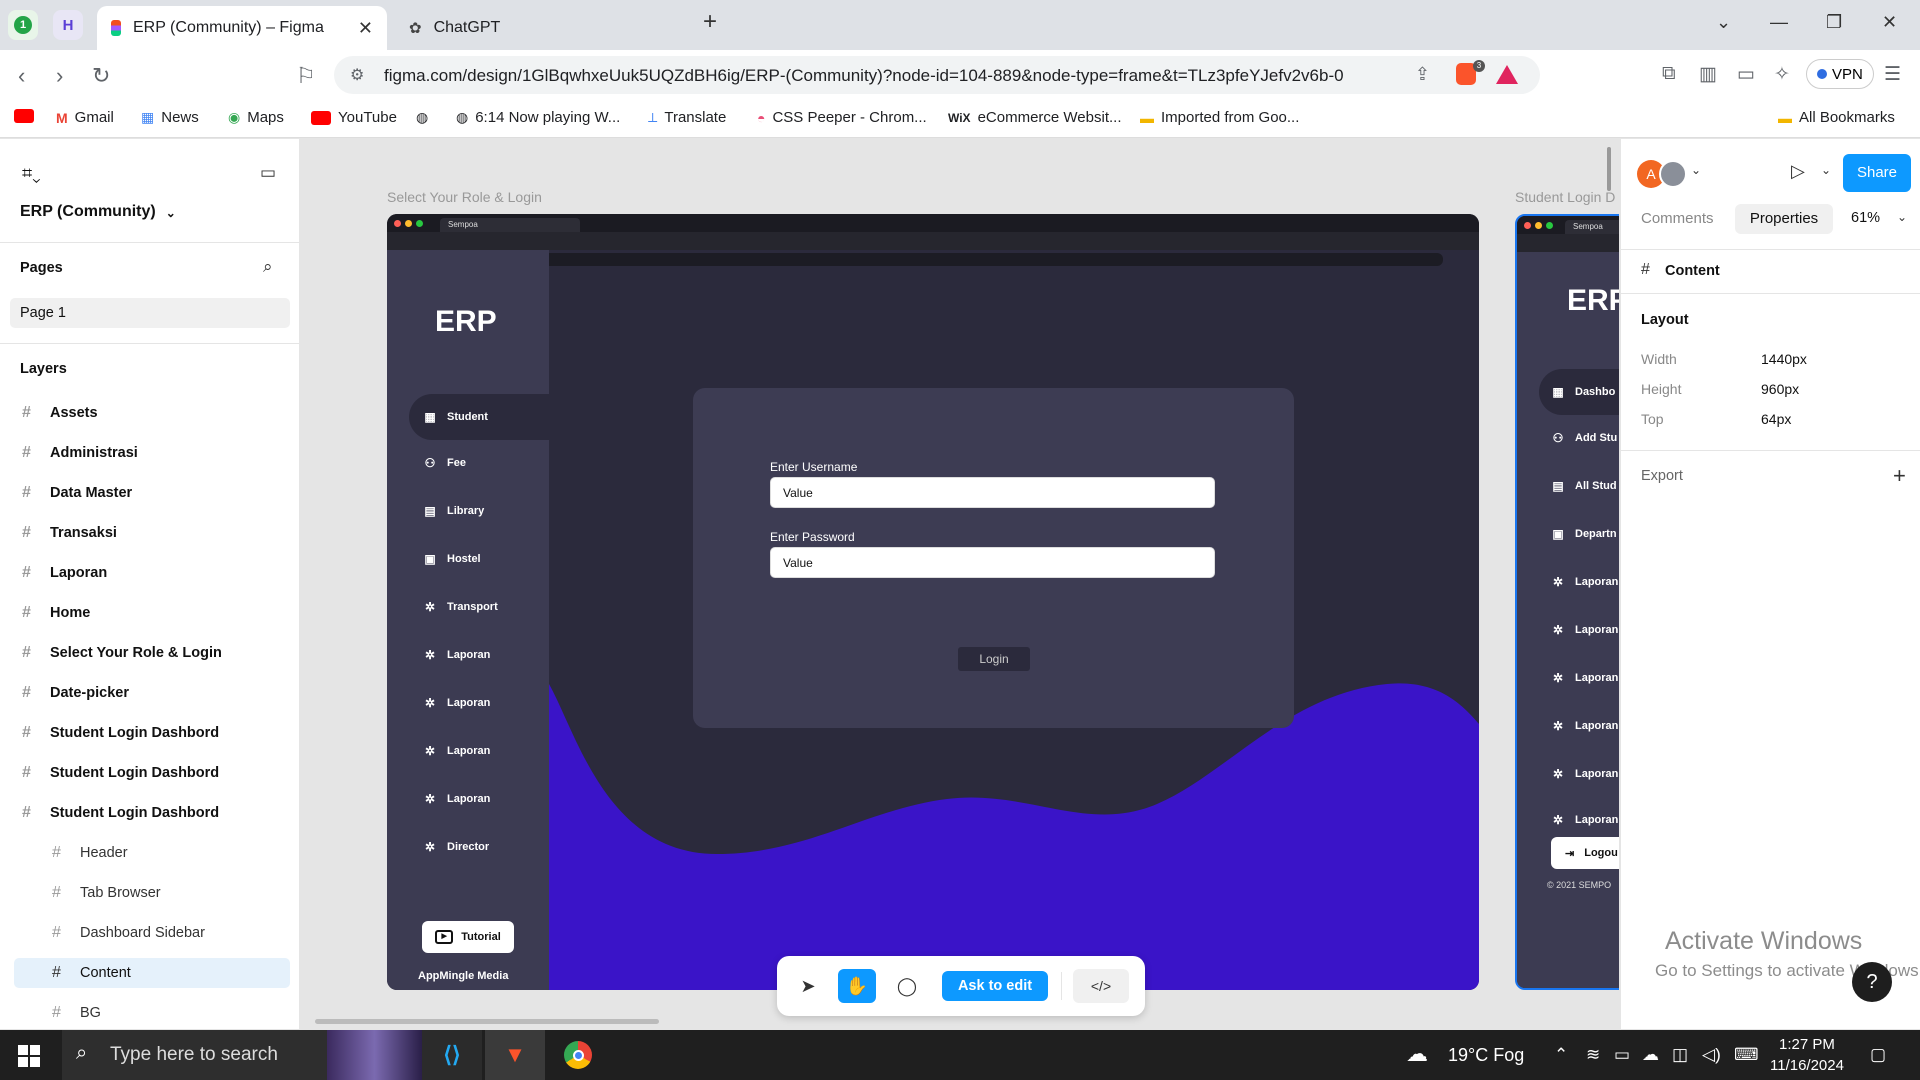 This screenshot has width=1920, height=1080. I want to click on chatgpt-icon: ✿, so click(415, 28).